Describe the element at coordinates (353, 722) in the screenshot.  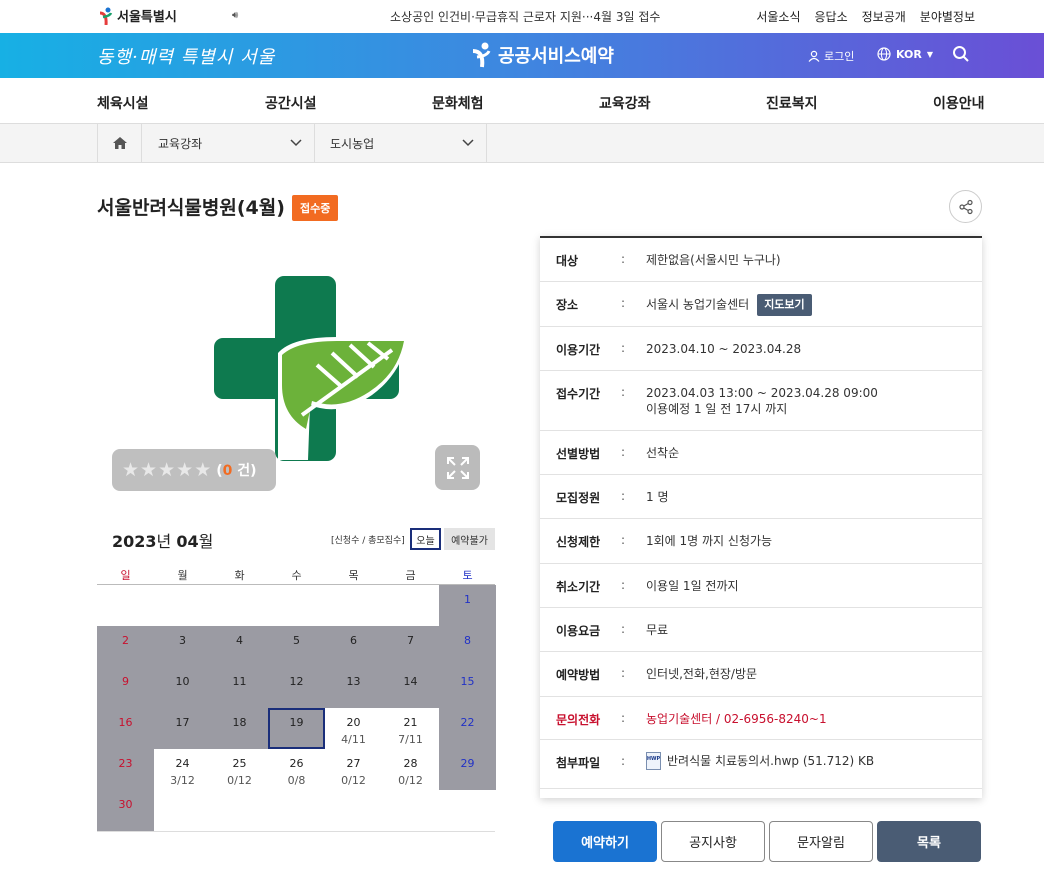
I see `calendar-day-number: 20` at that location.